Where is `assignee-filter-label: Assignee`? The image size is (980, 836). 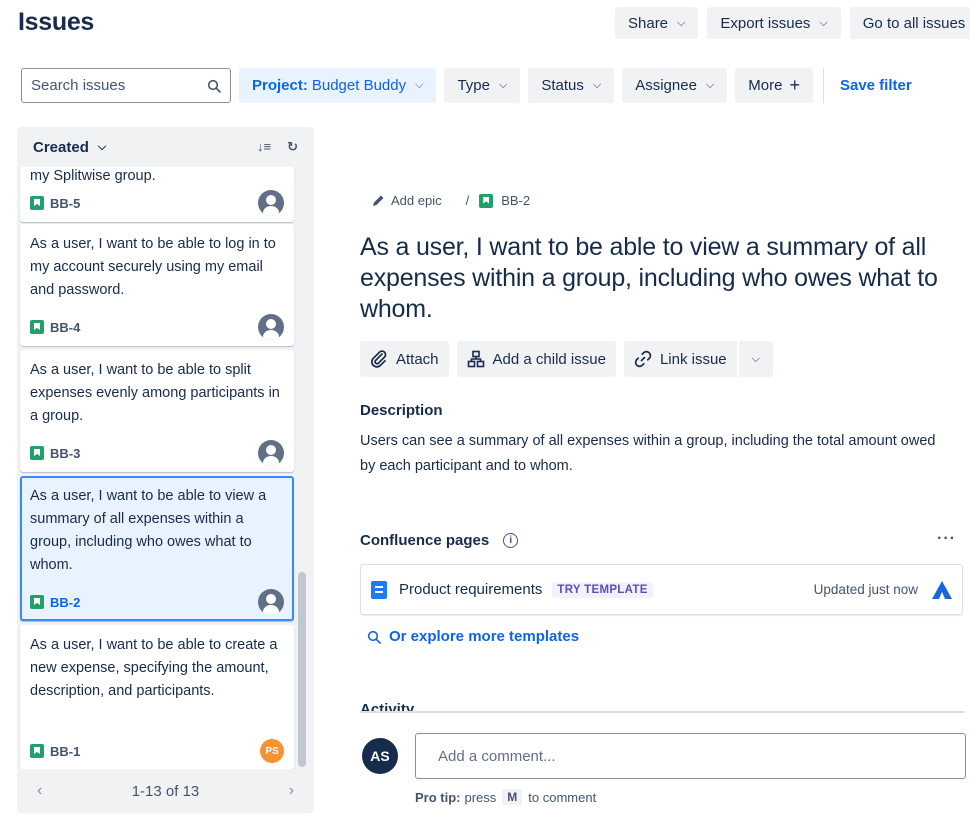
assignee-filter-label: Assignee is located at coordinates (666, 85).